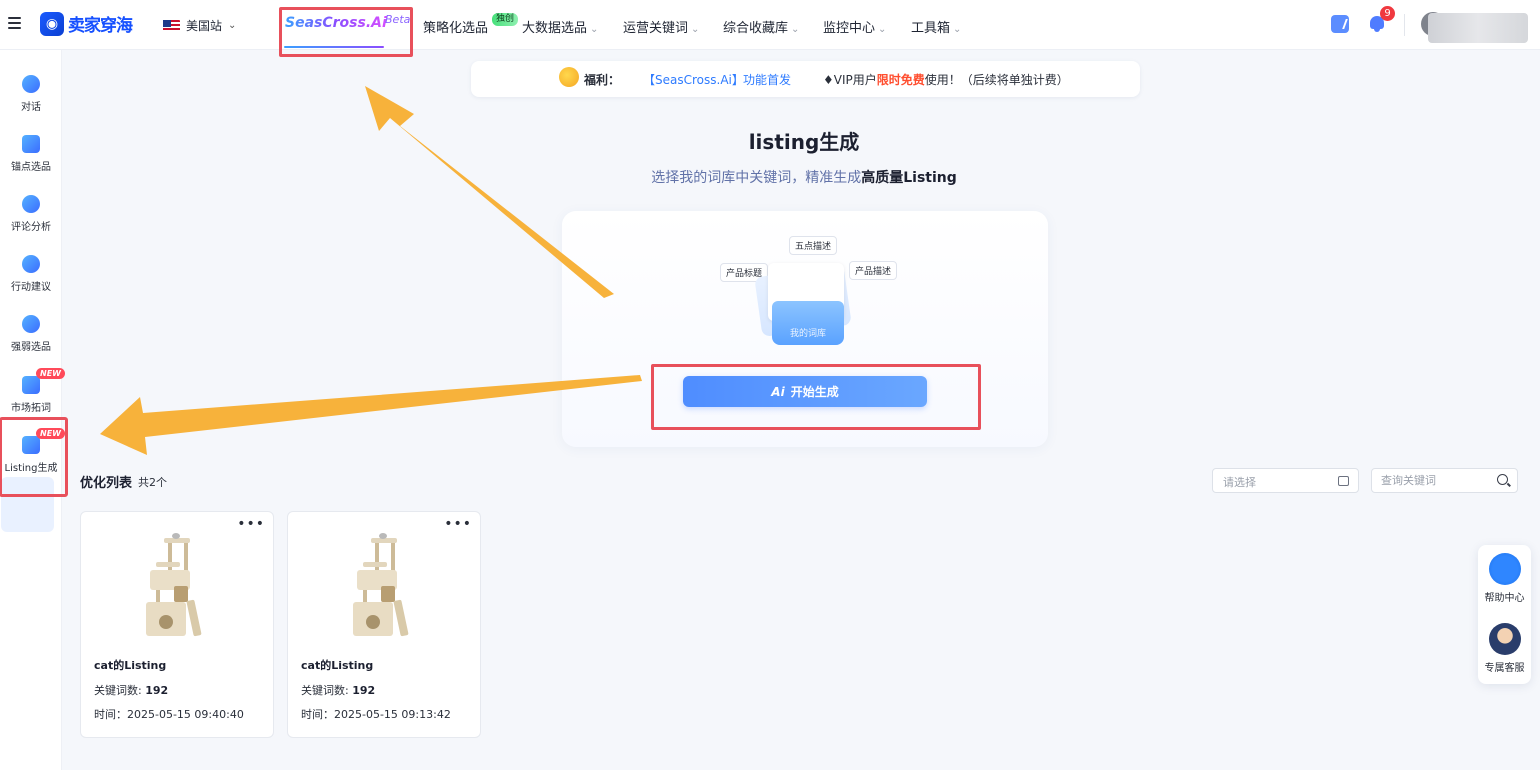 Image resolution: width=1540 pixels, height=770 pixels. What do you see at coordinates (50, 373) in the screenshot?
I see `new-badge: NEW` at bounding box center [50, 373].